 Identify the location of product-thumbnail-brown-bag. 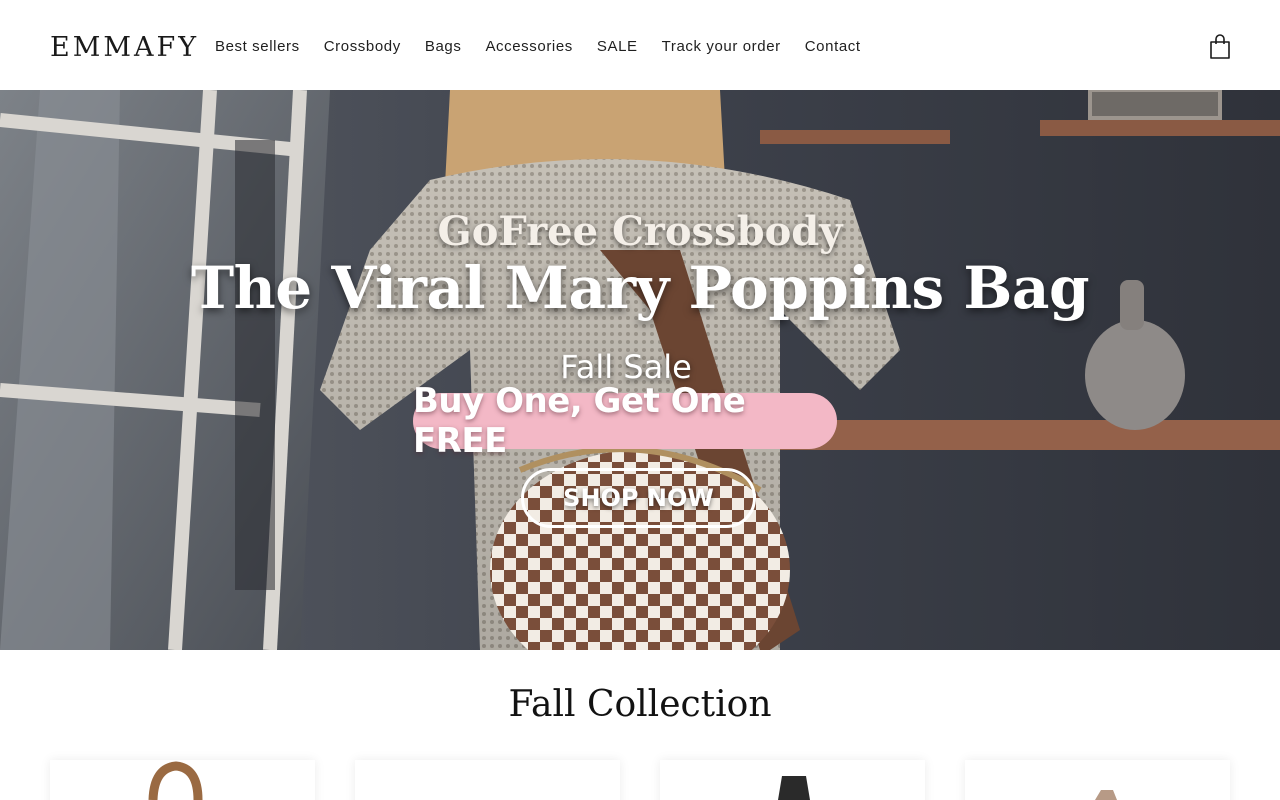
(175, 780).